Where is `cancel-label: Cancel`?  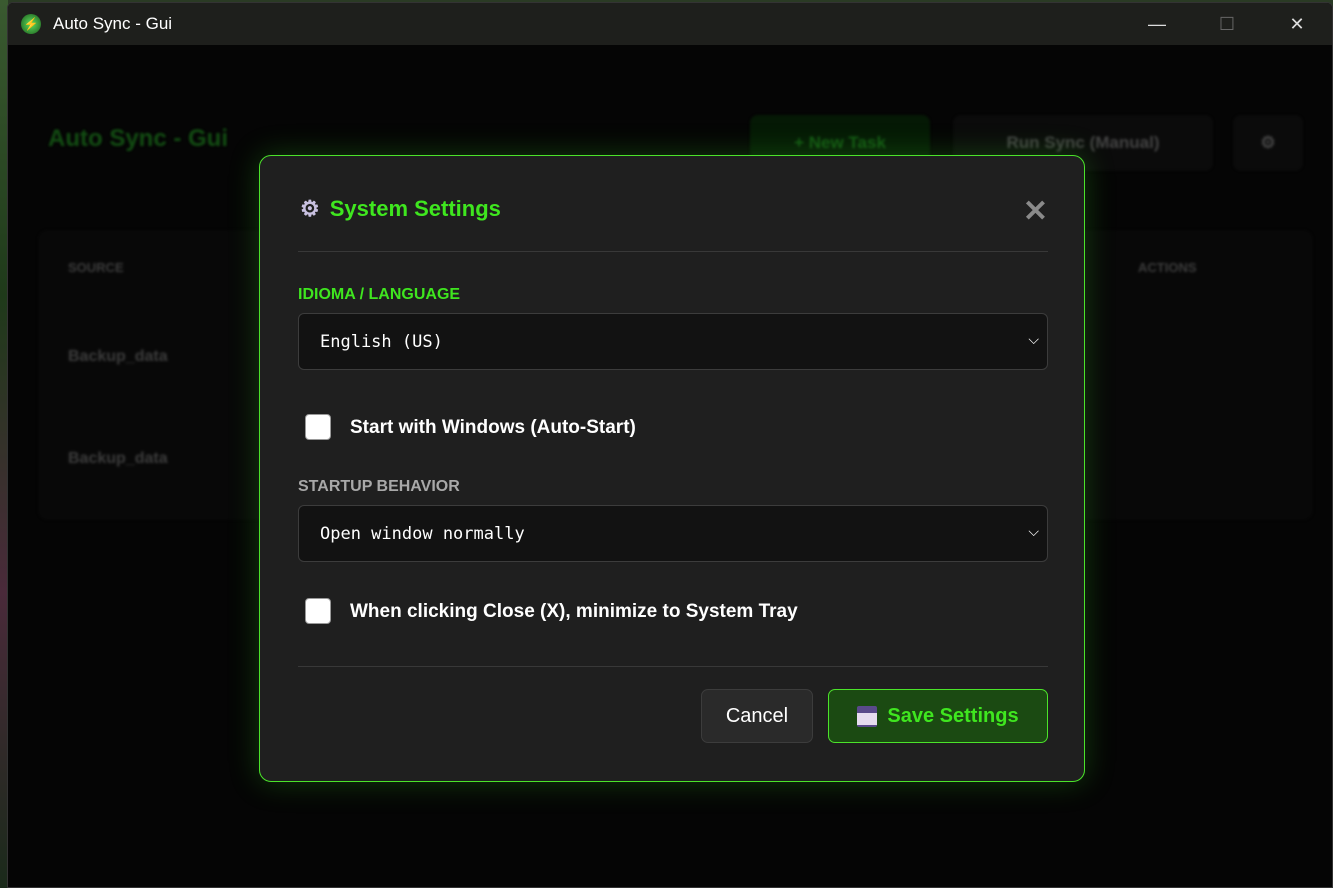
cancel-label: Cancel is located at coordinates (757, 715).